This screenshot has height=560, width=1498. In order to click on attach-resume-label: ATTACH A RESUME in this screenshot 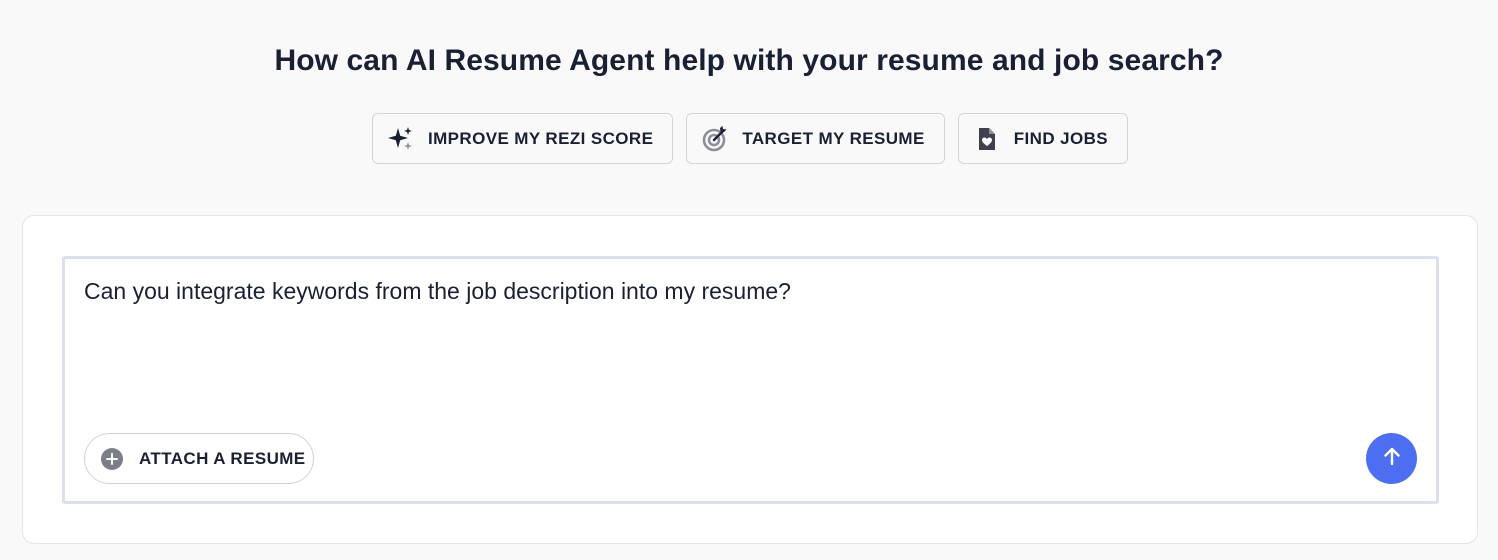, I will do `click(222, 458)`.